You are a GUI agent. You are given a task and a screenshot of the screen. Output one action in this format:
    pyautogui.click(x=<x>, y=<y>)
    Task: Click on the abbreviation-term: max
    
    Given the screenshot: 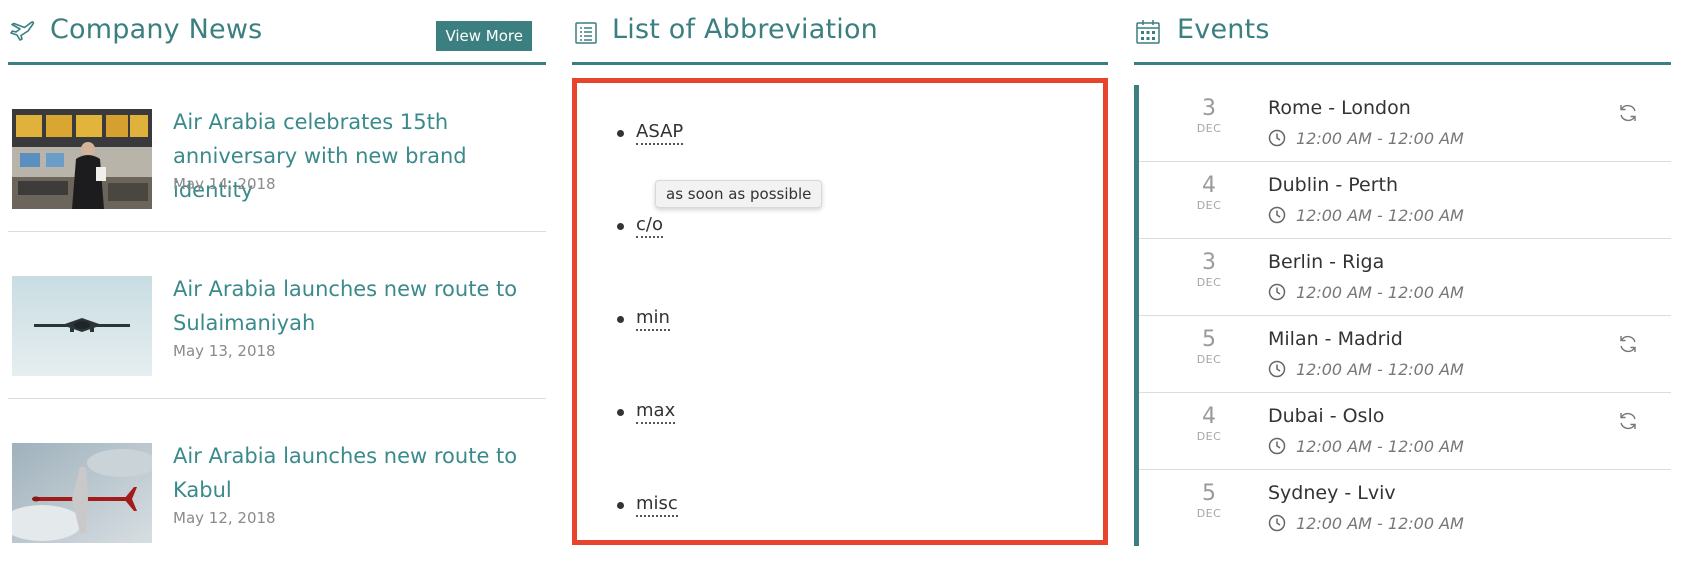 What is the action you would take?
    pyautogui.click(x=656, y=412)
    